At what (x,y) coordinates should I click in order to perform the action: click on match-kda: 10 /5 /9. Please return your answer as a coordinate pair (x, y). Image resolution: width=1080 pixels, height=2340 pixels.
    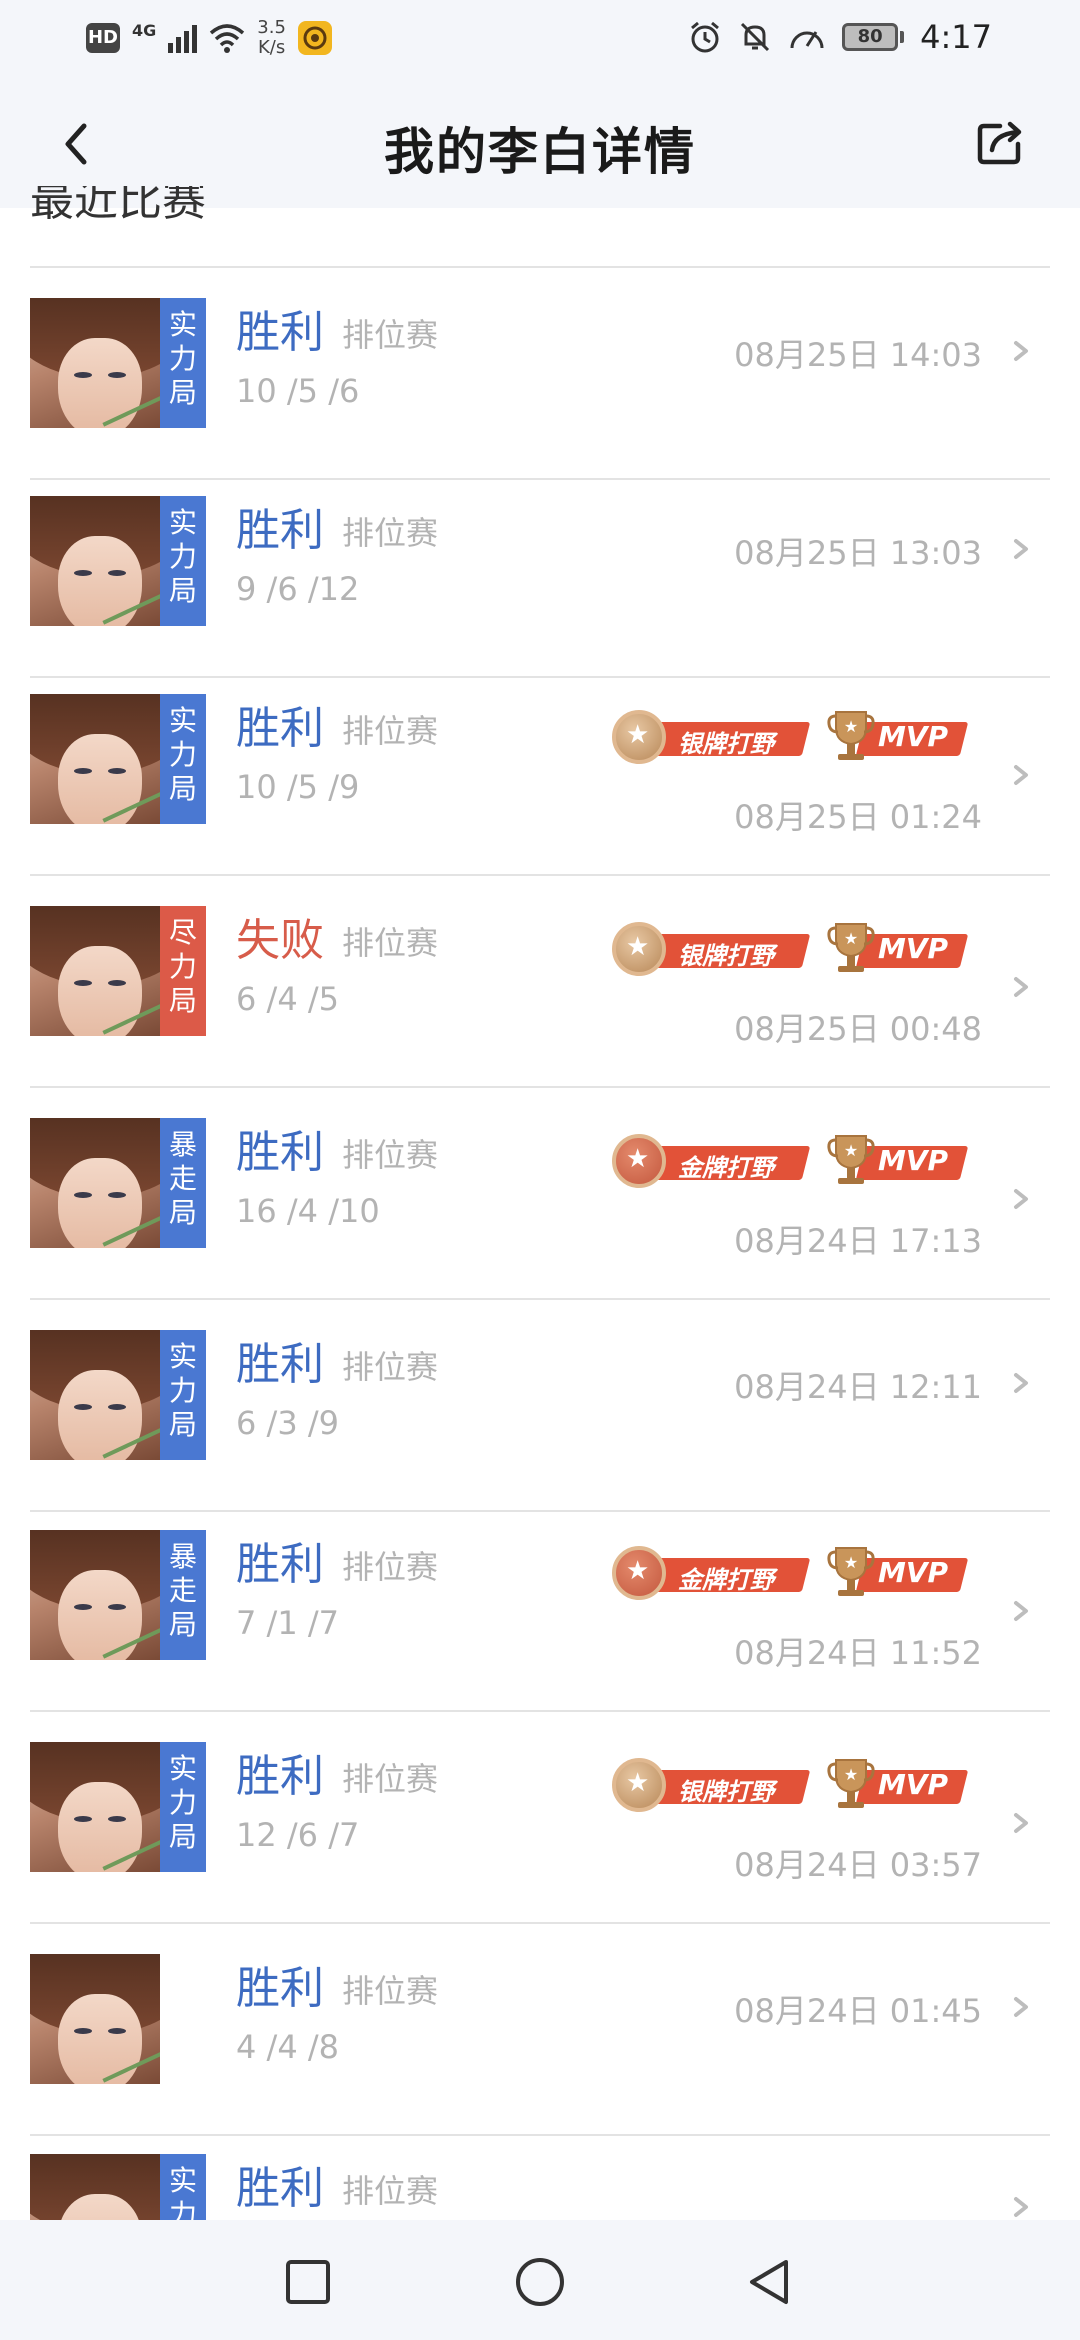
    Looking at the image, I should click on (298, 787).